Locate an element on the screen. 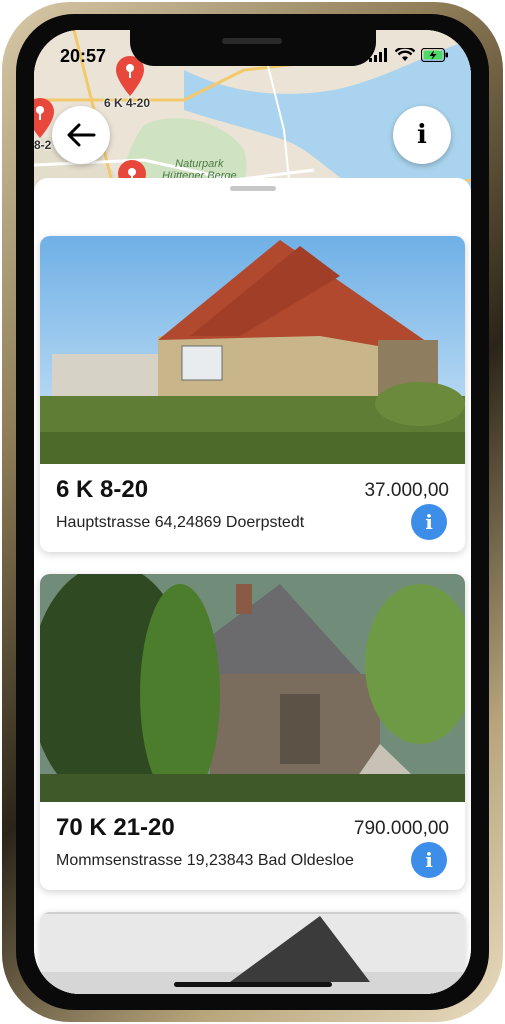 The height and width of the screenshot is (1024, 505). listing-address: Mommsenstrasse 19,23843 Bad Oldesloe is located at coordinates (205, 860).